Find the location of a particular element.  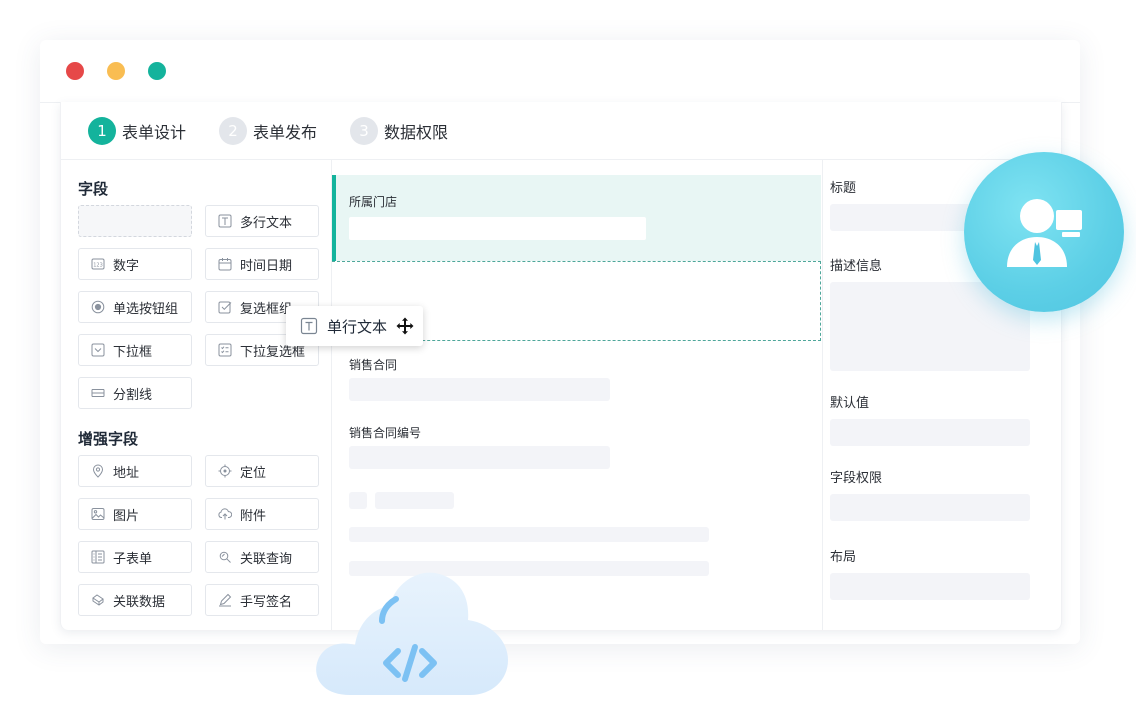

field-attachment: 附件 is located at coordinates (262, 514).